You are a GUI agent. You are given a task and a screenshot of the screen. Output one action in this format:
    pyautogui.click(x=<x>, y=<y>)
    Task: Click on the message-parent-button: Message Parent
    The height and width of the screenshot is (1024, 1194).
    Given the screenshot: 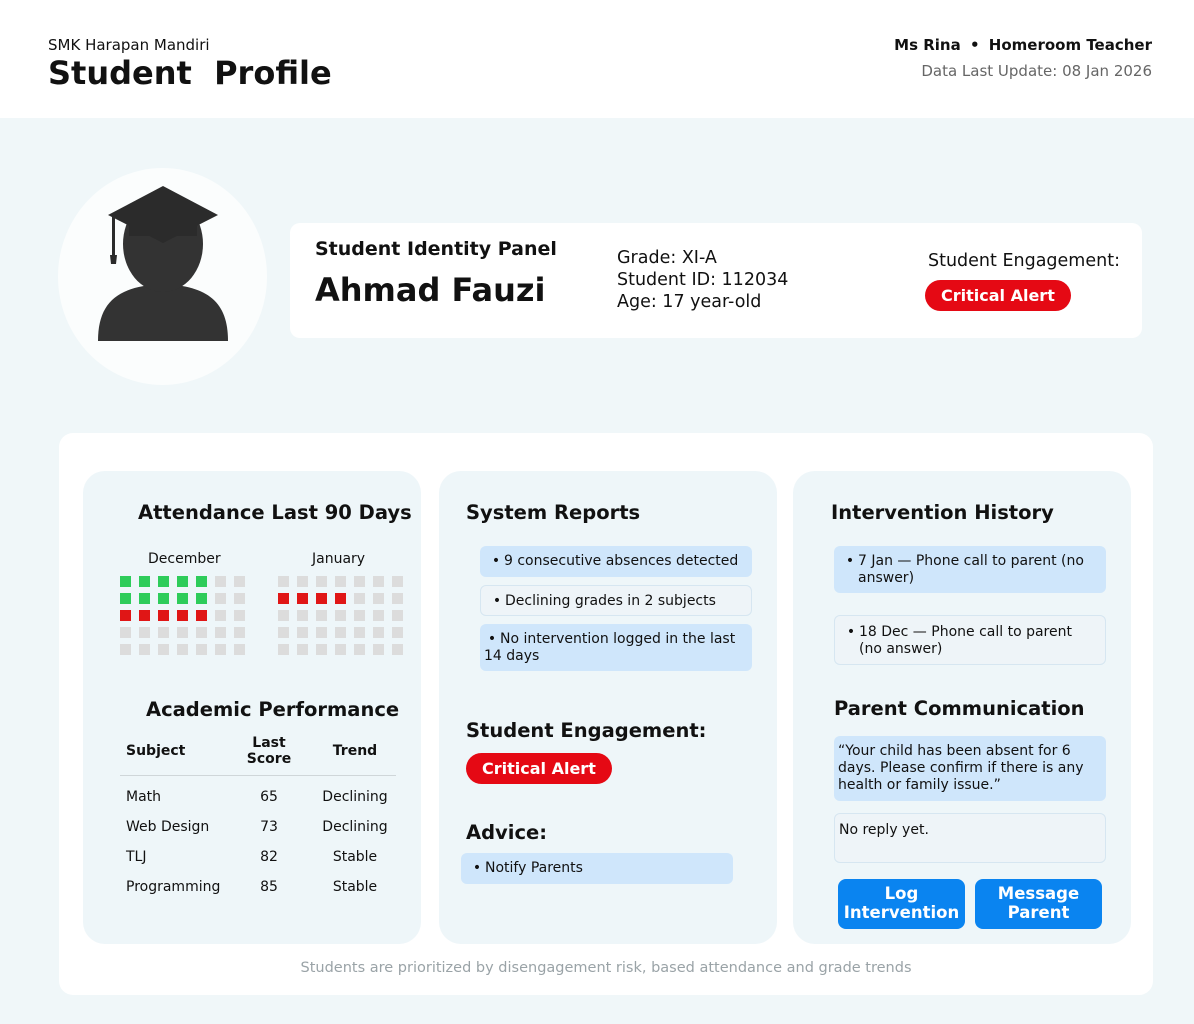 What is the action you would take?
    pyautogui.click(x=1038, y=904)
    